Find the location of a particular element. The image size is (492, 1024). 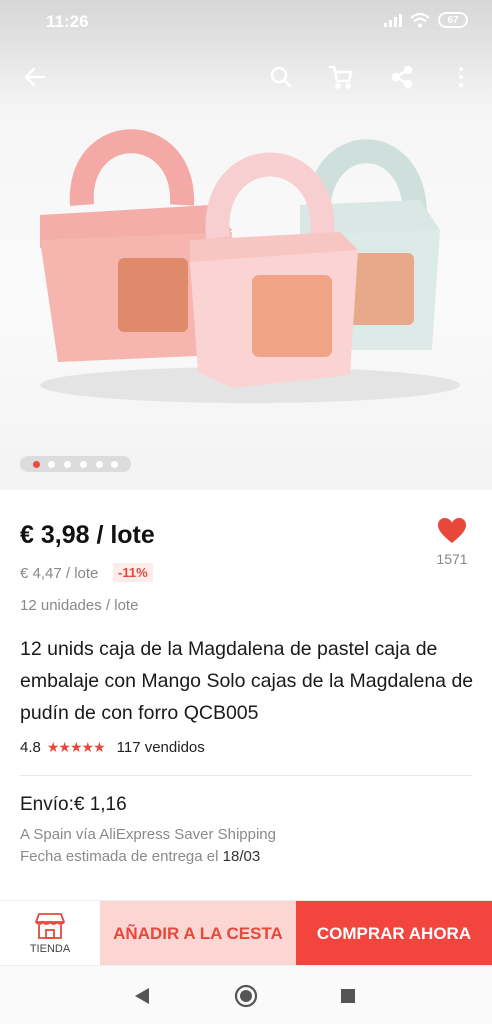

heart-icon is located at coordinates (452, 530).